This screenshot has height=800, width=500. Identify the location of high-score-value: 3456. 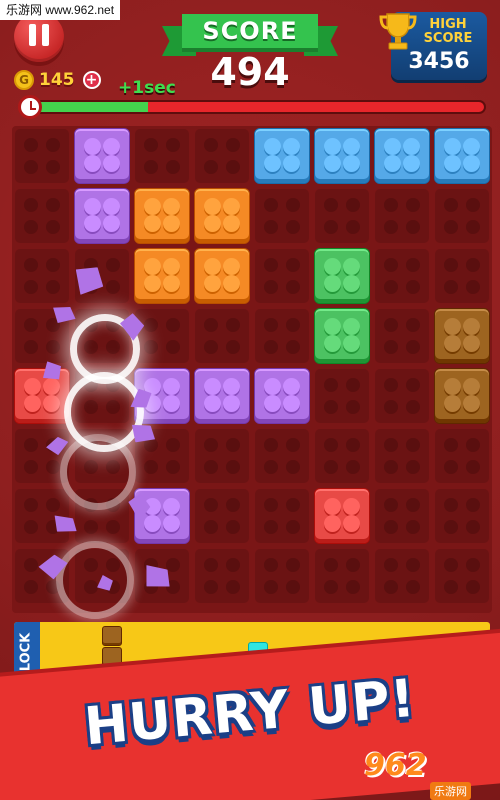
(439, 61).